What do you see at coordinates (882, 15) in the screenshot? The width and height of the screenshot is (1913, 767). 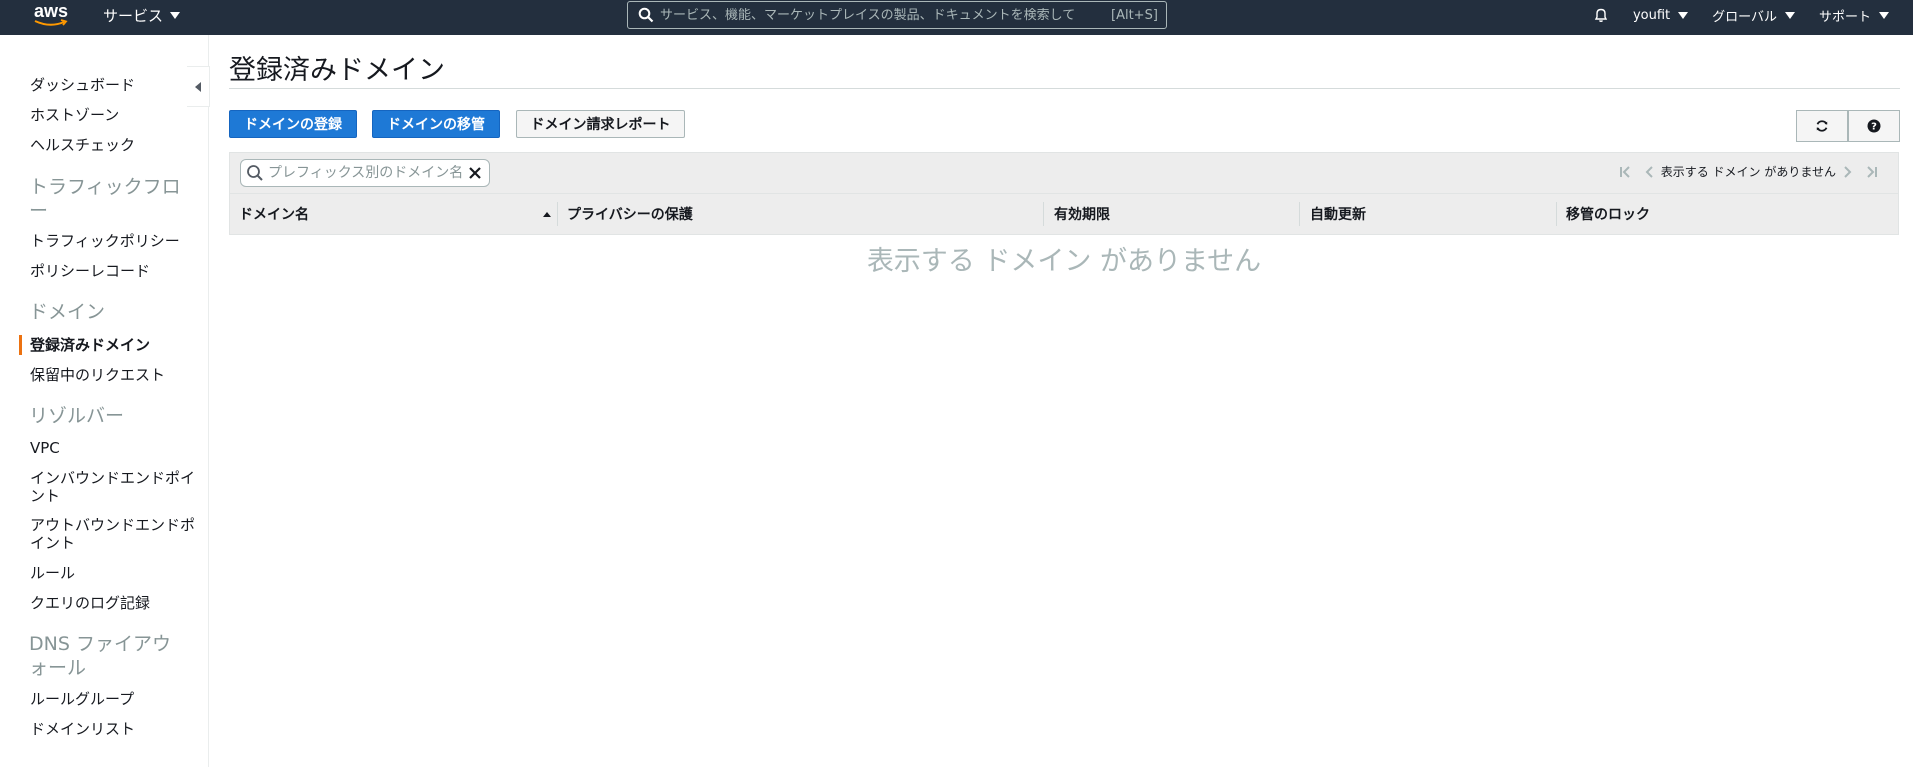 I see `search-input` at bounding box center [882, 15].